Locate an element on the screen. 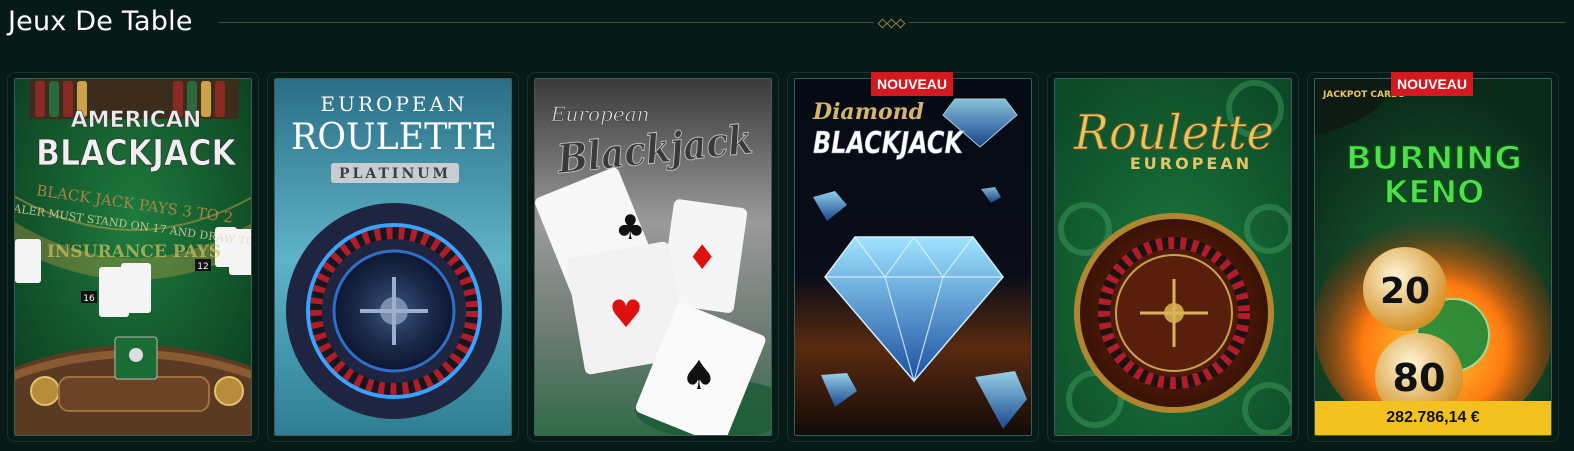  logo-line1: BURNING is located at coordinates (1434, 158).